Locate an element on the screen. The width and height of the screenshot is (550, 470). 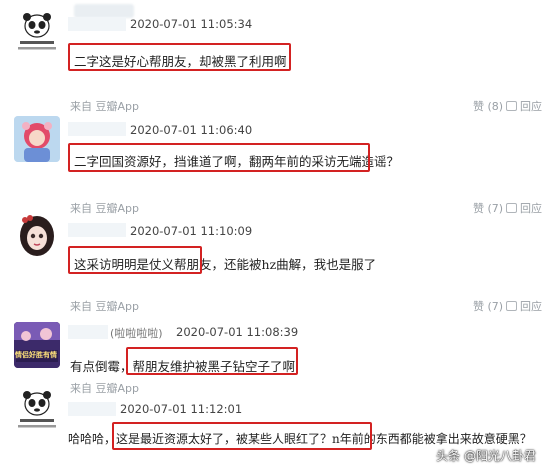
doll-avatar-icon is located at coordinates (37, 139).